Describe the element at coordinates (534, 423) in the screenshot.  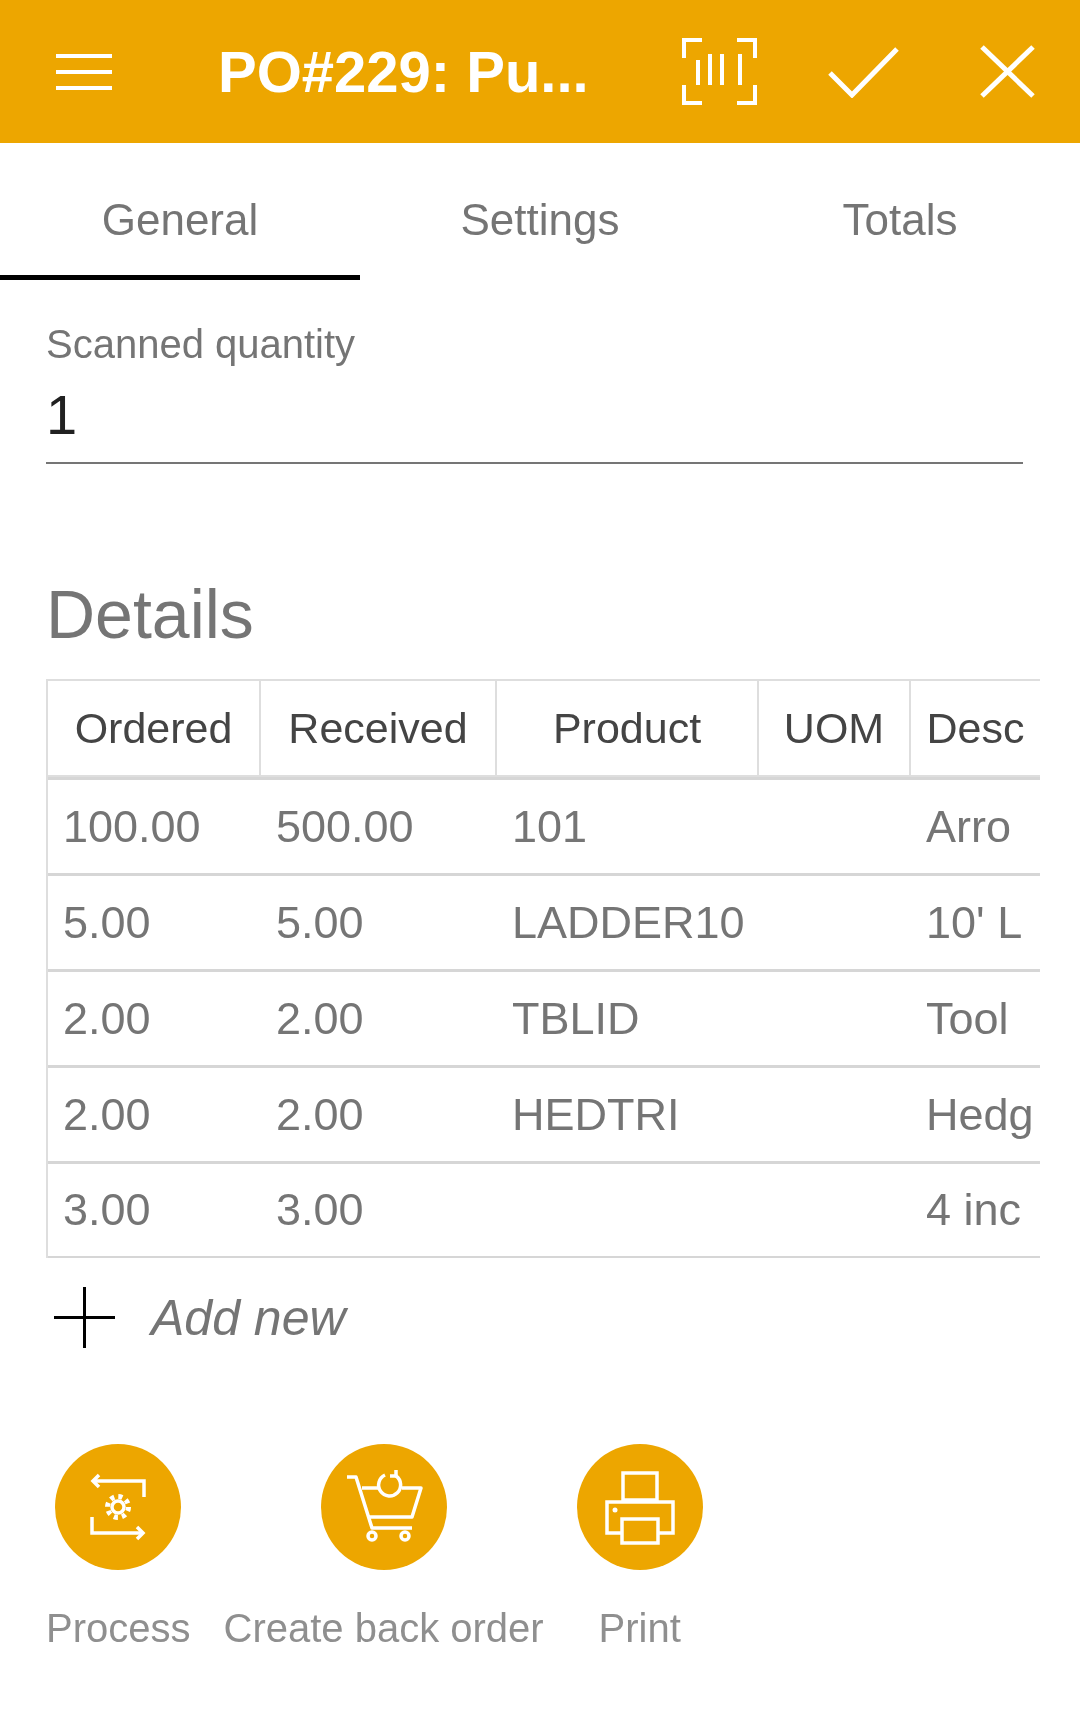
I see `quantity-field: 1` at that location.